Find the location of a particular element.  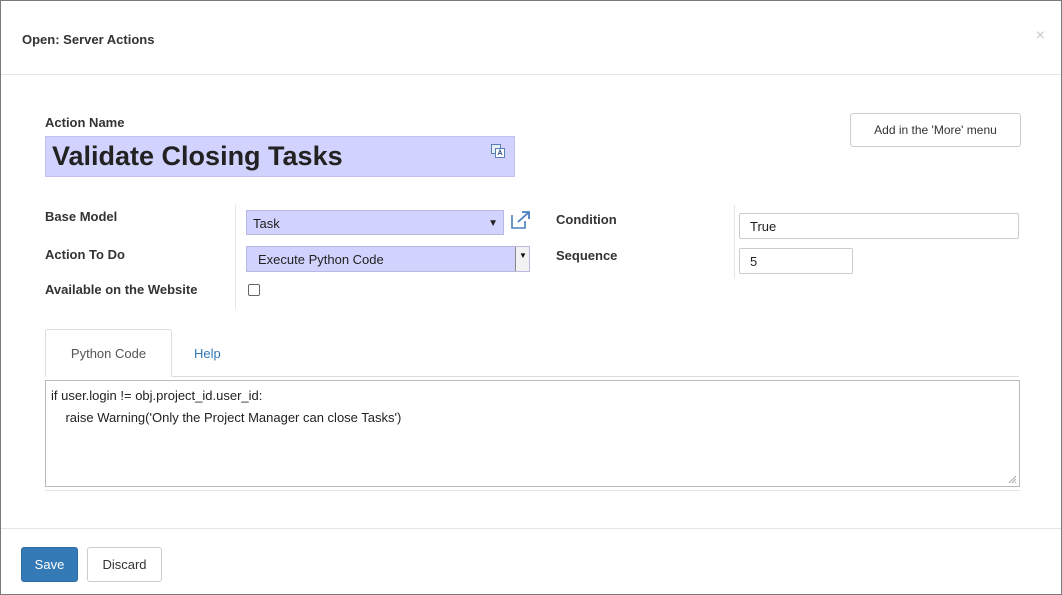

save-button: Save is located at coordinates (49, 564).